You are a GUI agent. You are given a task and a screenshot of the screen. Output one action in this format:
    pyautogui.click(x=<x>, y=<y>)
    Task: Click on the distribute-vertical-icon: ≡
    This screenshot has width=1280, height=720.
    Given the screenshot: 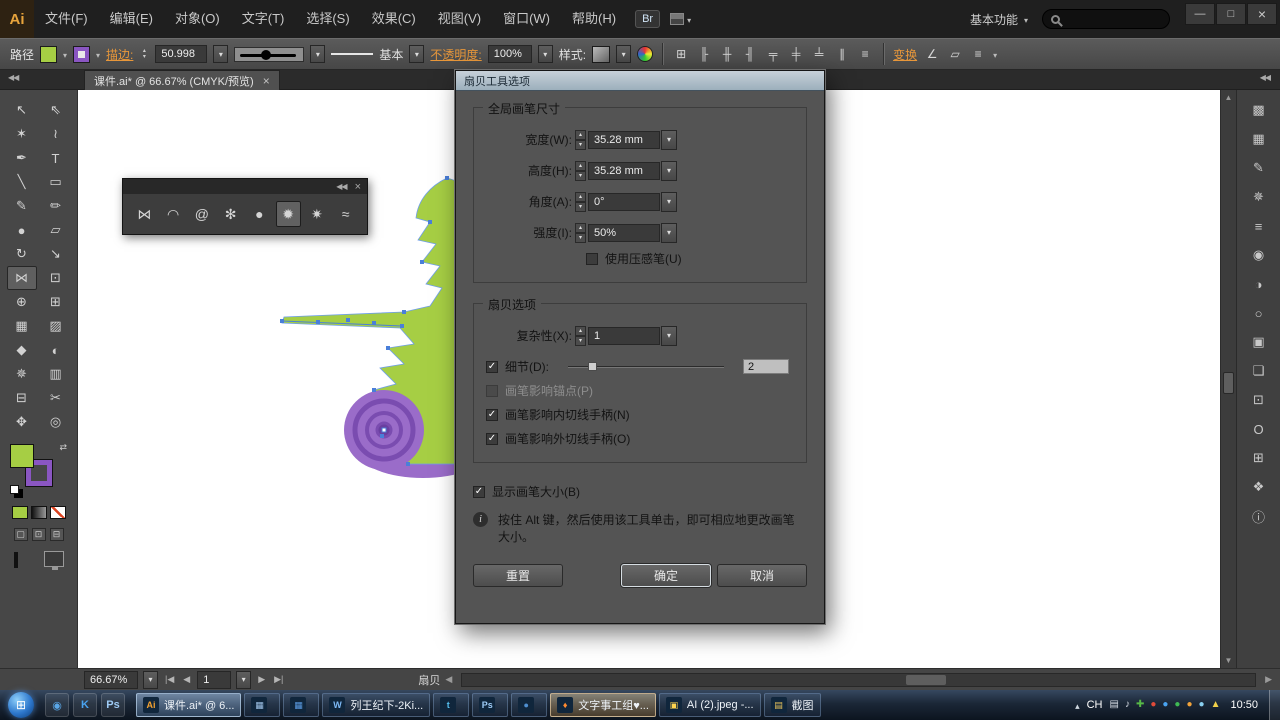 What is the action you would take?
    pyautogui.click(x=865, y=54)
    